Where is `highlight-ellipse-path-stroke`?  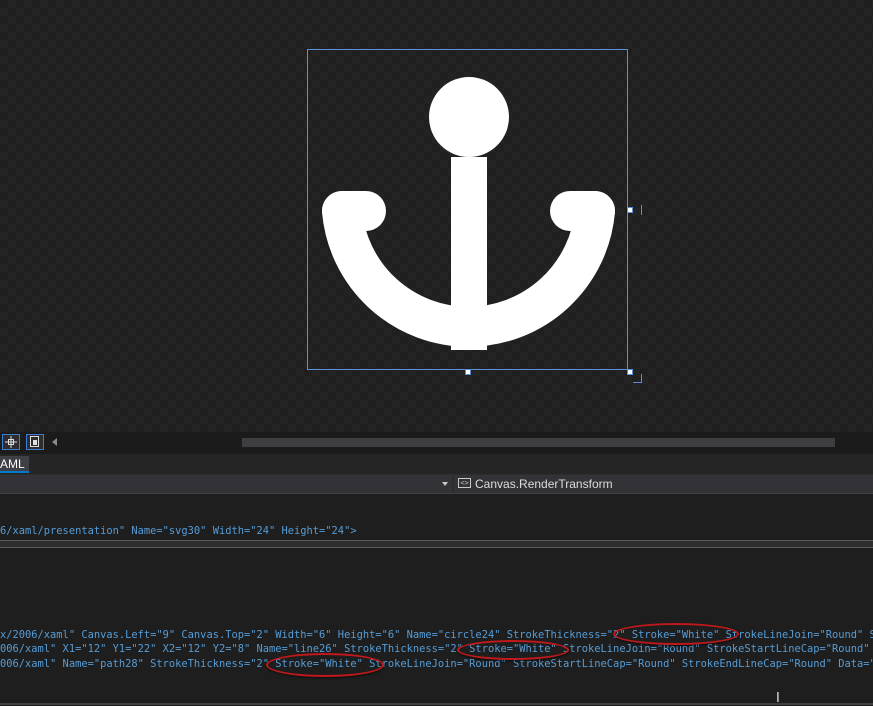 highlight-ellipse-path-stroke is located at coordinates (325, 665).